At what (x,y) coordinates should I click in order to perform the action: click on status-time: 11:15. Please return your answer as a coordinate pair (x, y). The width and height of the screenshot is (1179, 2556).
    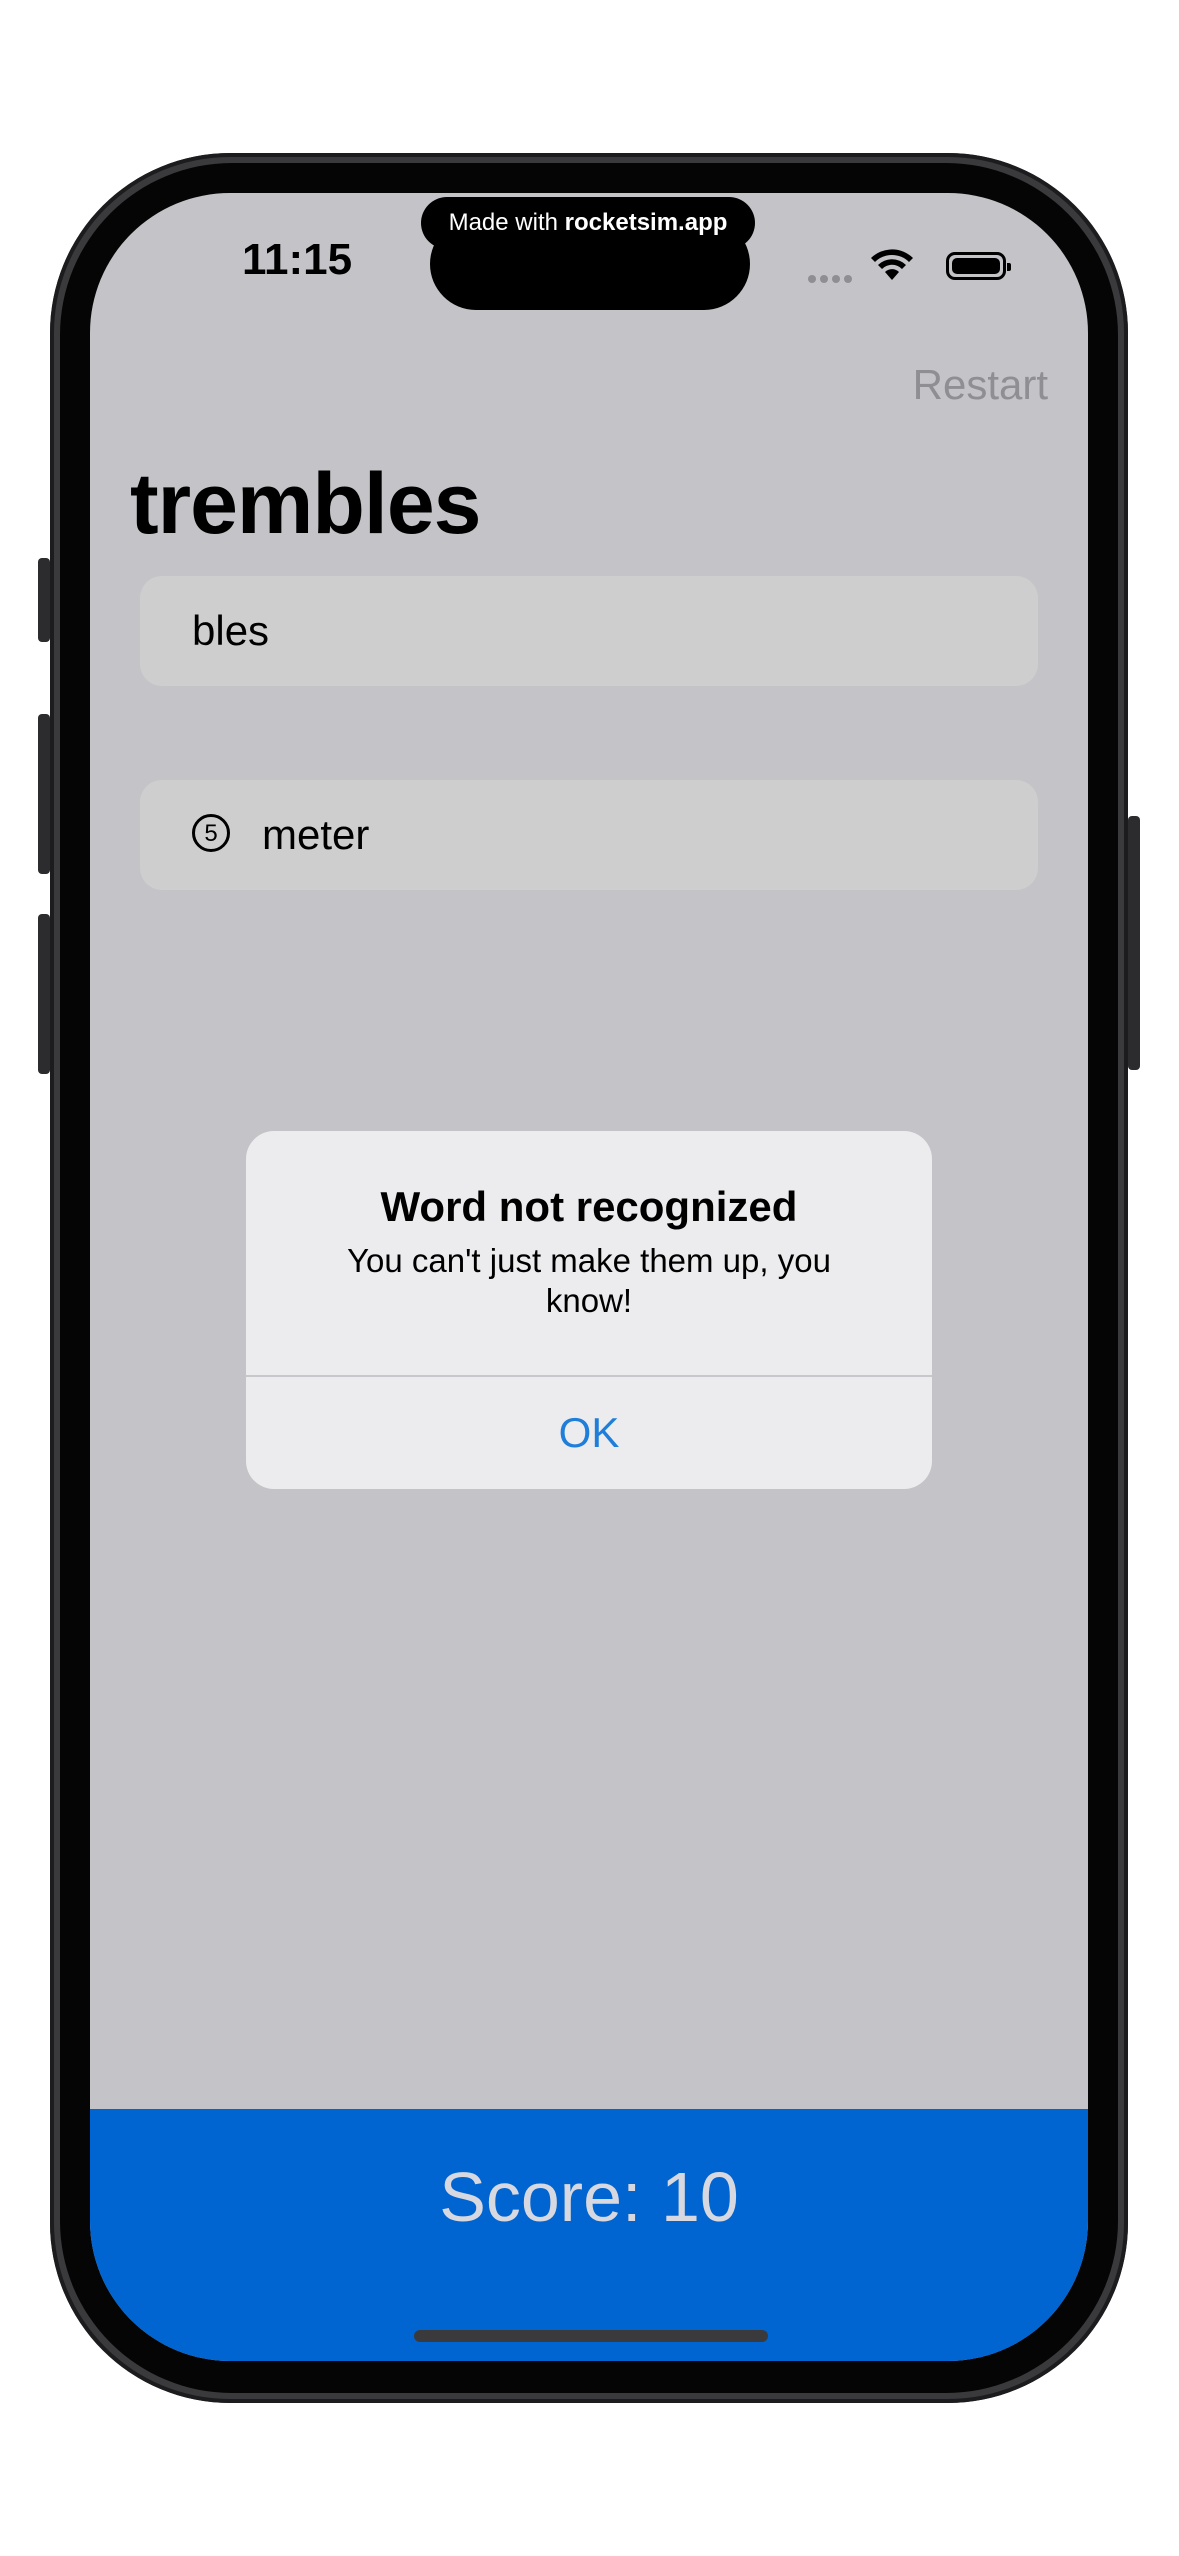
    Looking at the image, I should click on (297, 259).